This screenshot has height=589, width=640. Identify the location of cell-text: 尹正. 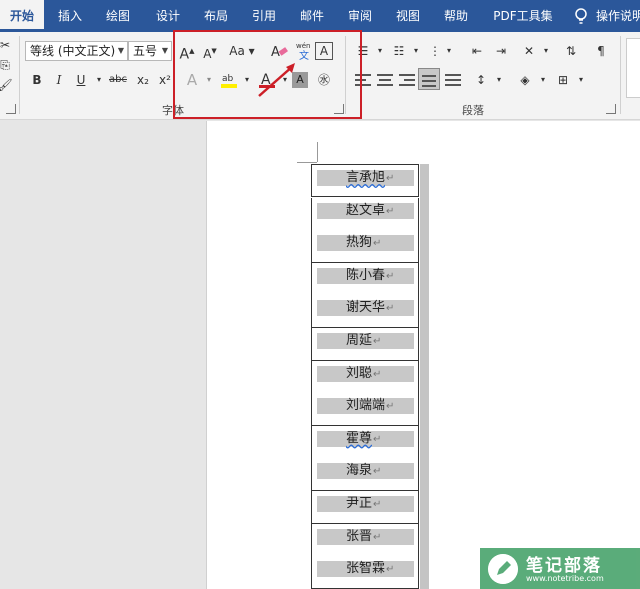
(359, 503).